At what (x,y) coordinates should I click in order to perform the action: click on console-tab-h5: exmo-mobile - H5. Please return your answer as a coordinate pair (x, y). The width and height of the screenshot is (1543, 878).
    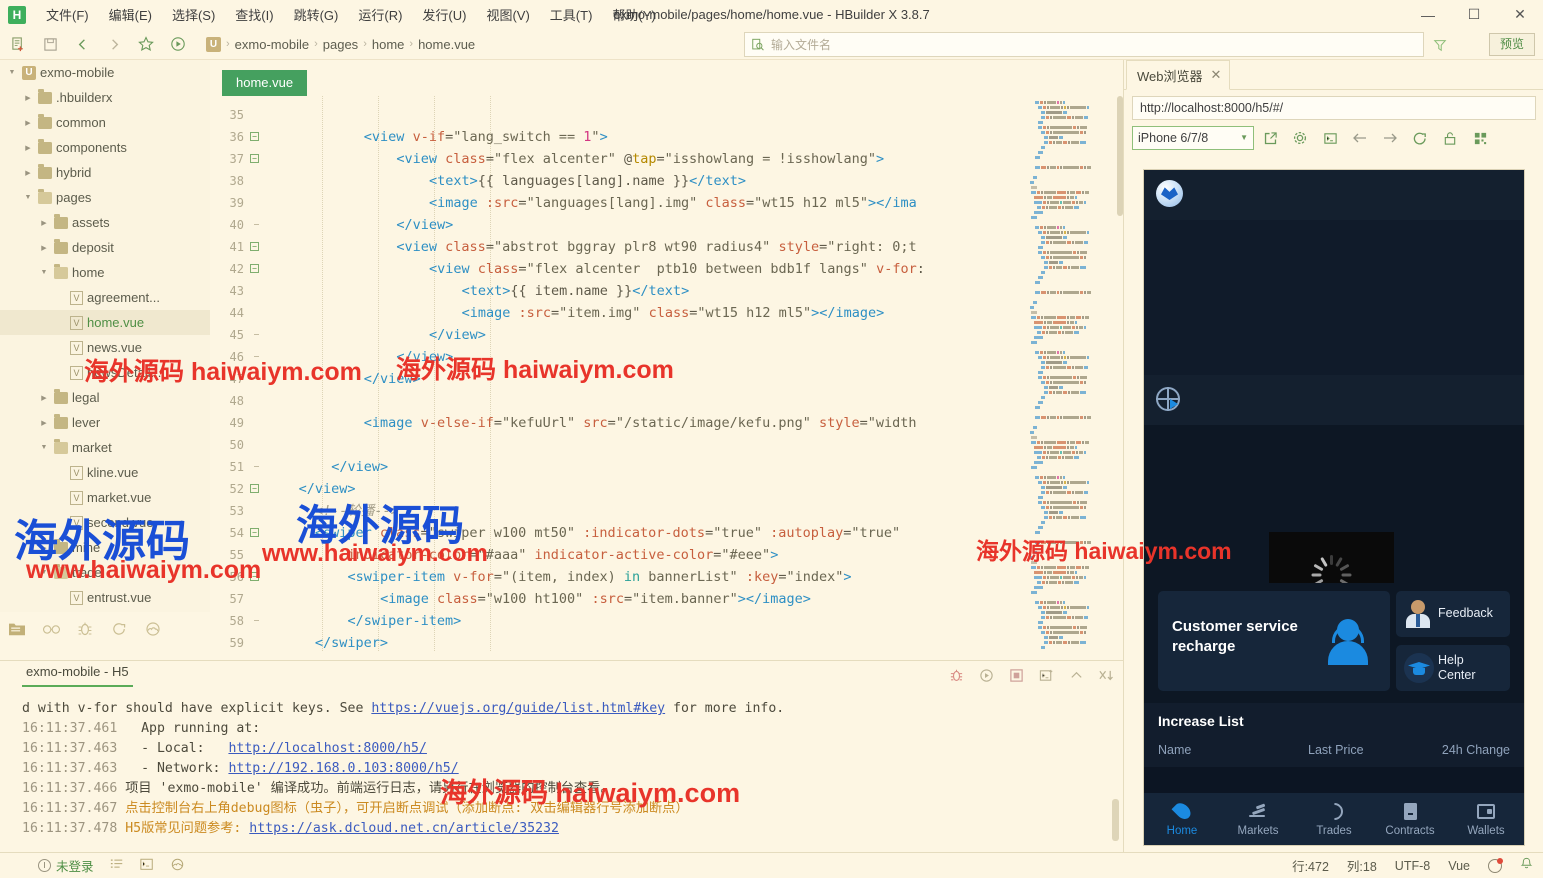
    Looking at the image, I should click on (77, 675).